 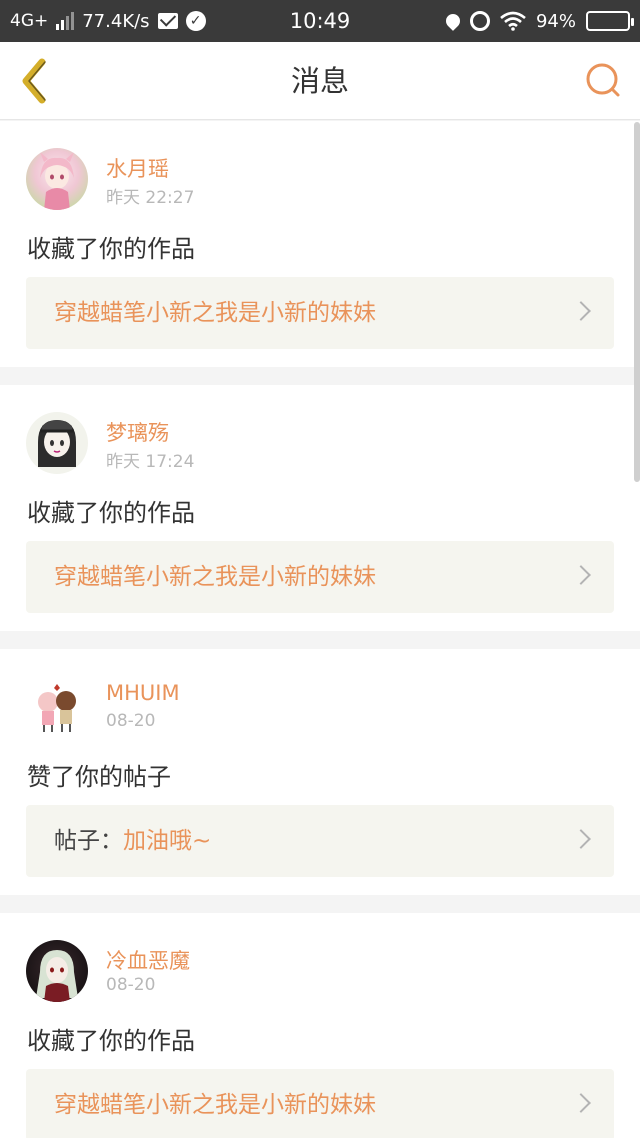 I want to click on message-time: 昨天 22:27, so click(x=150, y=198).